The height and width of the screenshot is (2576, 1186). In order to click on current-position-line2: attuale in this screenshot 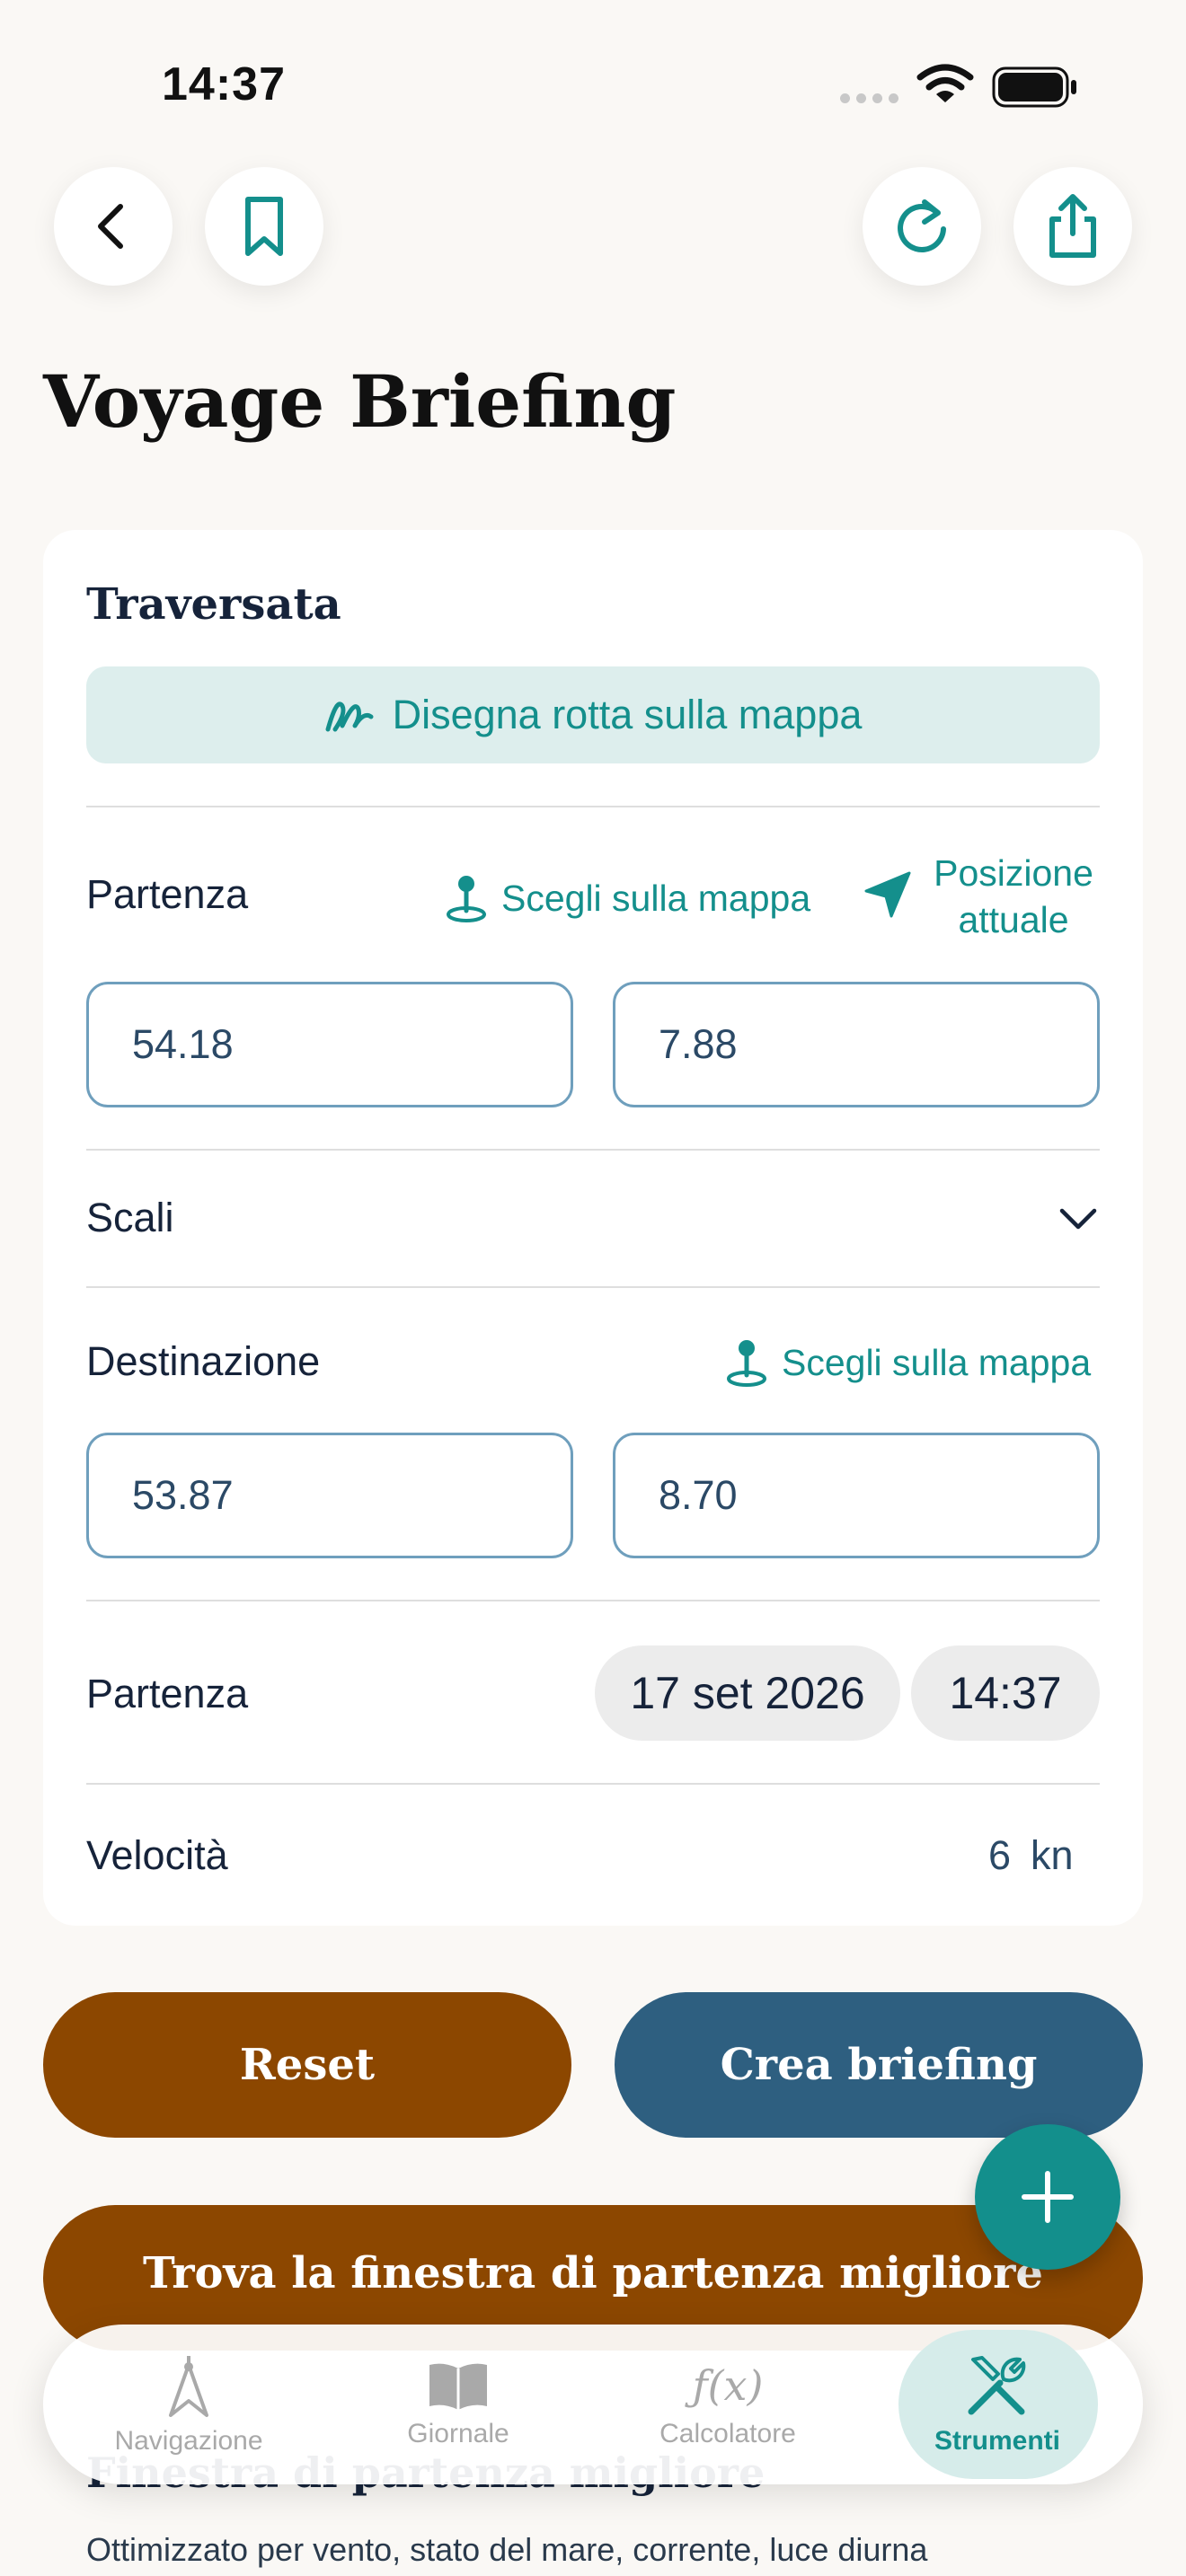, I will do `click(1013, 919)`.